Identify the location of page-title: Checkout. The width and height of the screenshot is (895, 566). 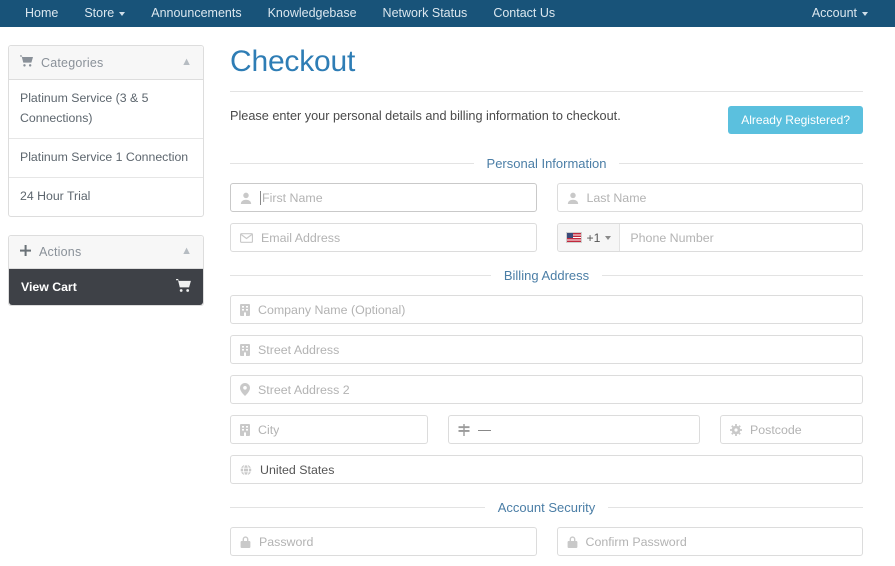
(293, 61).